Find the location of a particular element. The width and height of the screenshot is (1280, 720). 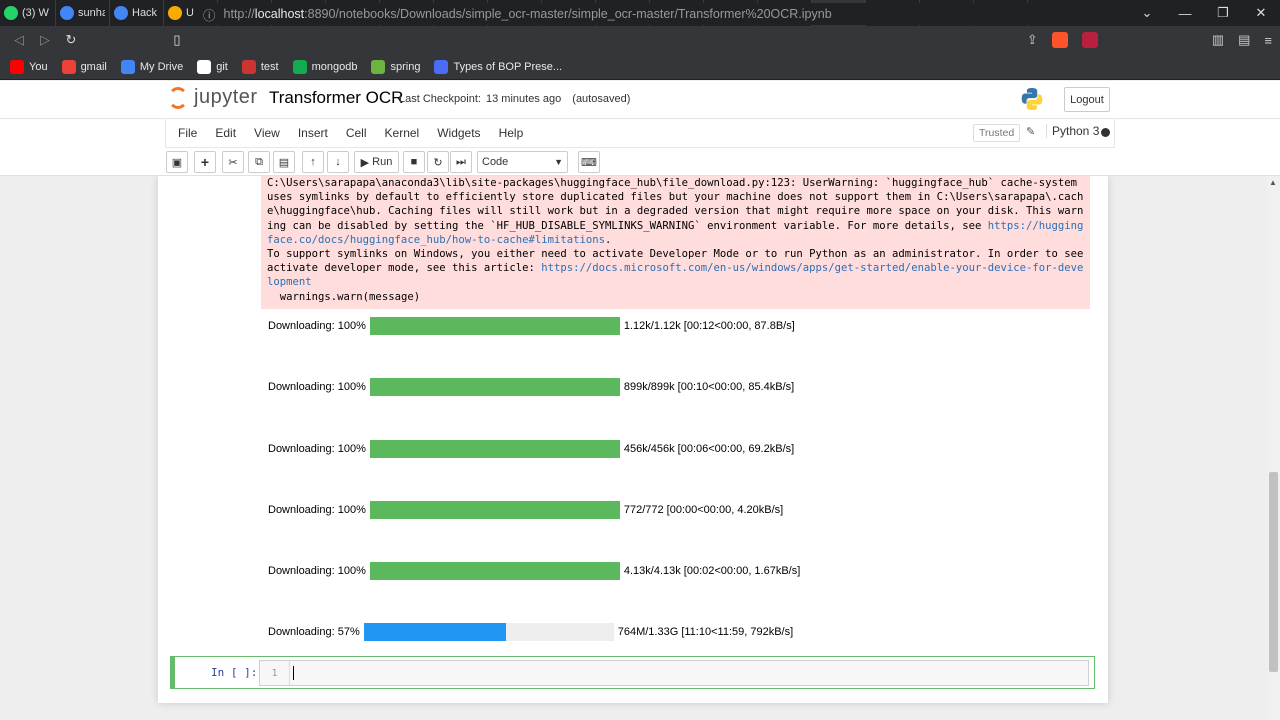

reload-icon: ↻ is located at coordinates (71, 40).